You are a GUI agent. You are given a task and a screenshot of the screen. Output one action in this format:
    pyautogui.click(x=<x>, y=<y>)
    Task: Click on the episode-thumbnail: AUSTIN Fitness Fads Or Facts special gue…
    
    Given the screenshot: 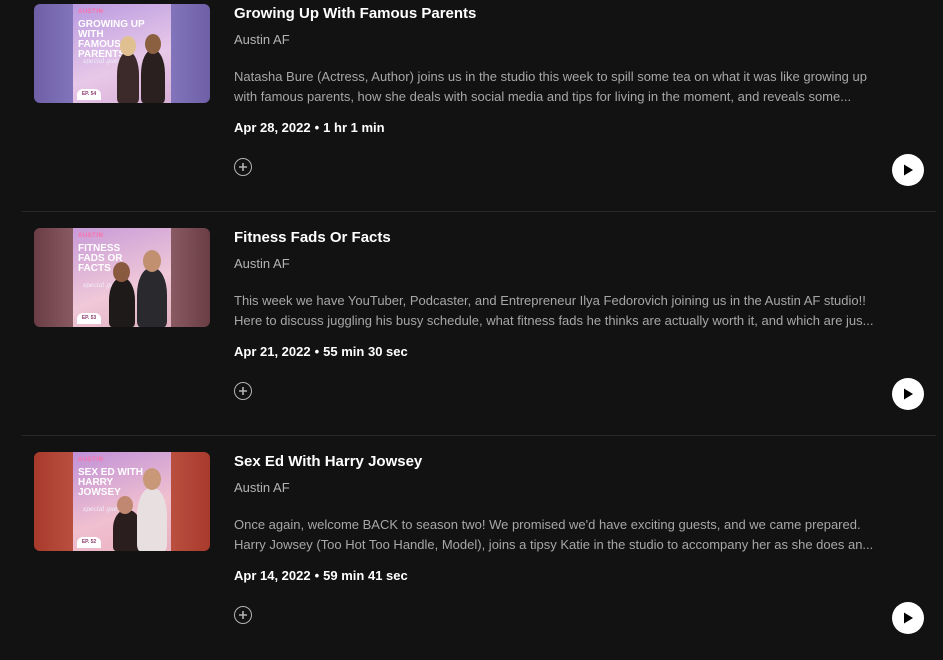 What is the action you would take?
    pyautogui.click(x=122, y=277)
    